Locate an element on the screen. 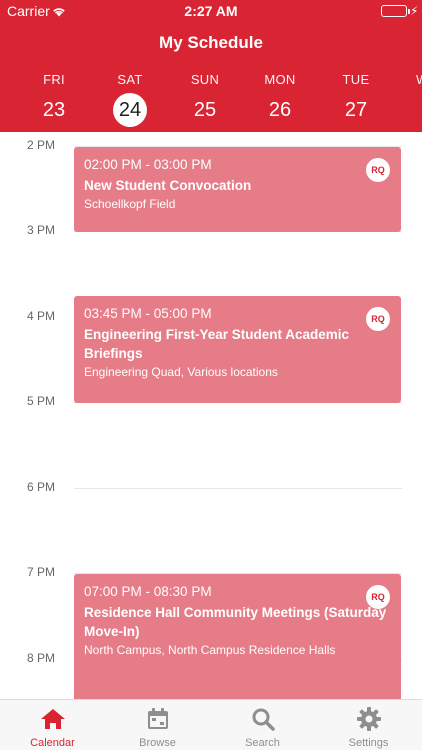 The width and height of the screenshot is (422, 750). tab-bar: Calendar Browse Search Settings is located at coordinates (211, 724).